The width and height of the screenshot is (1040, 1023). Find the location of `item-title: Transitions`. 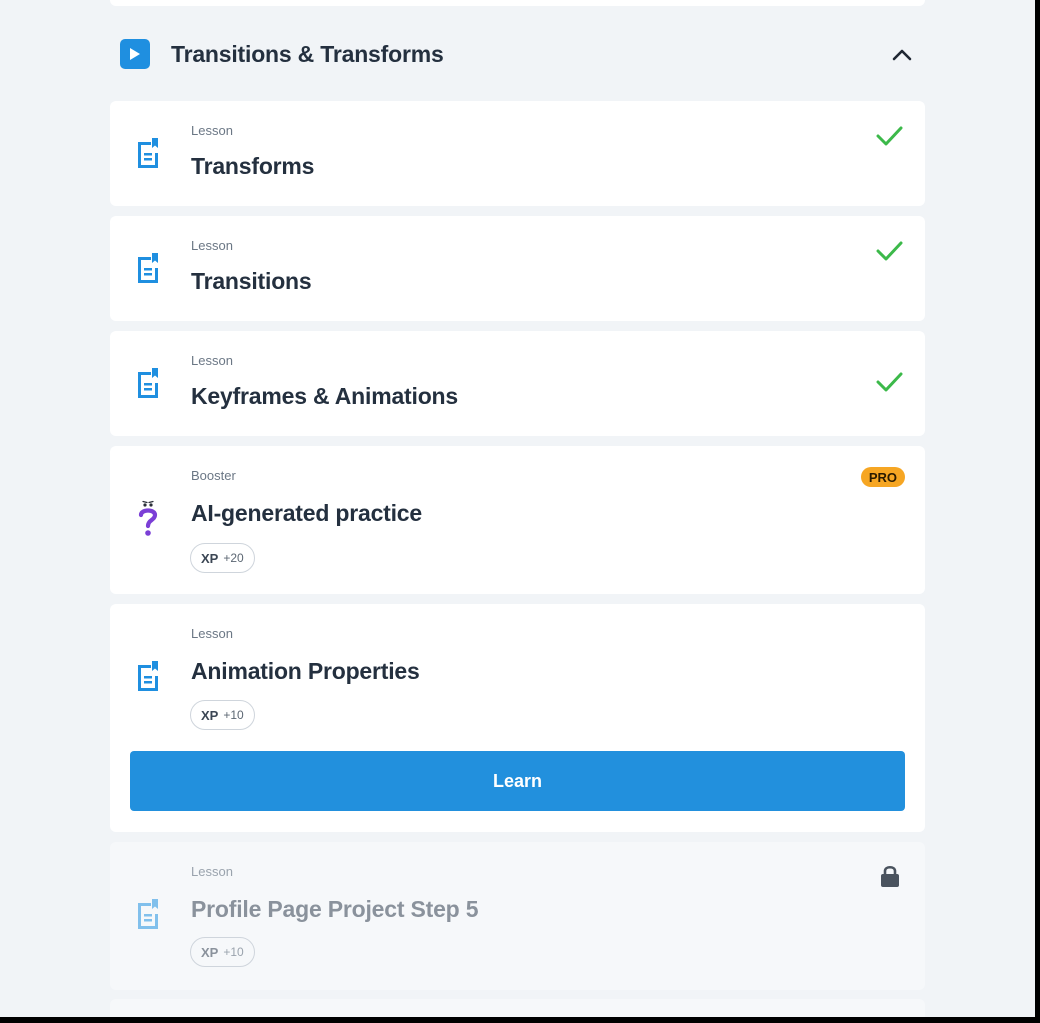

item-title: Transitions is located at coordinates (251, 281).